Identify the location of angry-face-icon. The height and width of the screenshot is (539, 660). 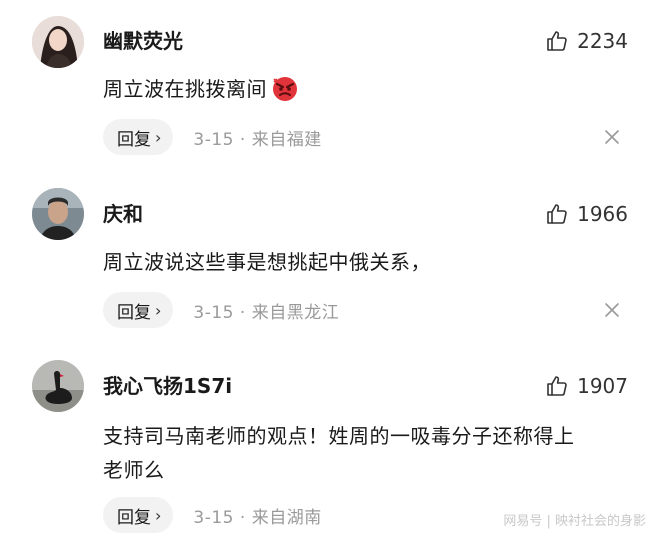
(285, 89).